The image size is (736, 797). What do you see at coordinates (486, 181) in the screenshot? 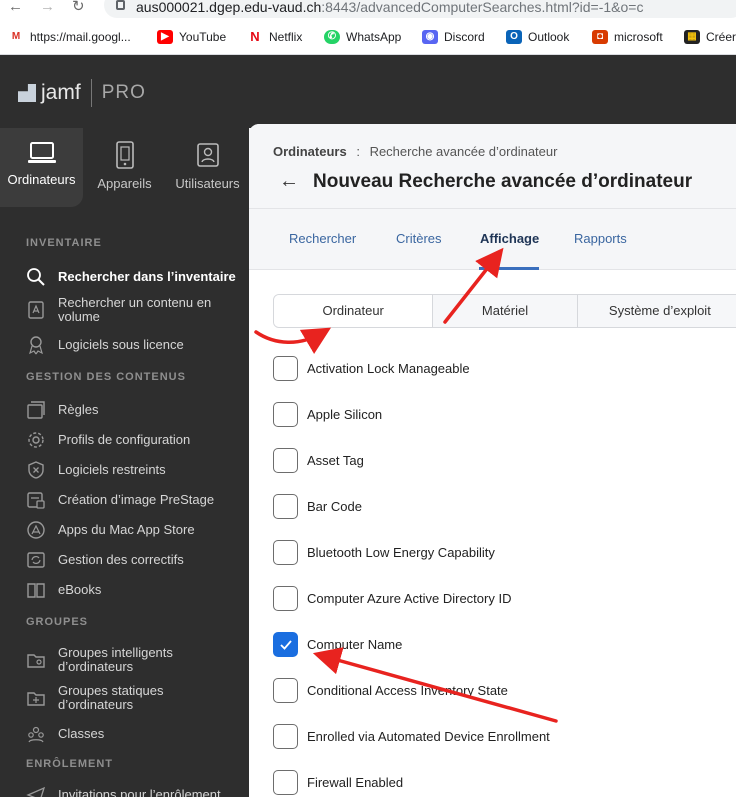
I see `page-title: ← Nouveau Recherche avancée d’ordinateur` at bounding box center [486, 181].